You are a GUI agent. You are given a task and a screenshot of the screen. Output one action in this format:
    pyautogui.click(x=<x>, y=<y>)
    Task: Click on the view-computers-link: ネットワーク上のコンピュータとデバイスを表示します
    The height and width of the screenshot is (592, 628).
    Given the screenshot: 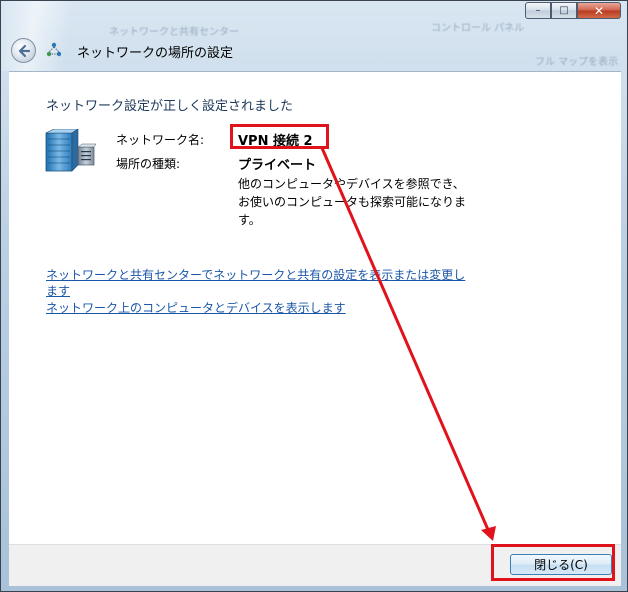 What is the action you would take?
    pyautogui.click(x=196, y=308)
    